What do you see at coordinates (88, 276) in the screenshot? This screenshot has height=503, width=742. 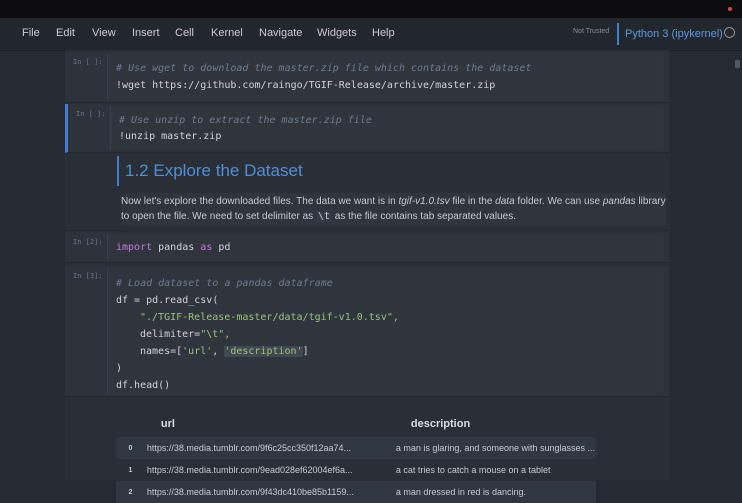 I see `cell-prompt: In [3]:` at bounding box center [88, 276].